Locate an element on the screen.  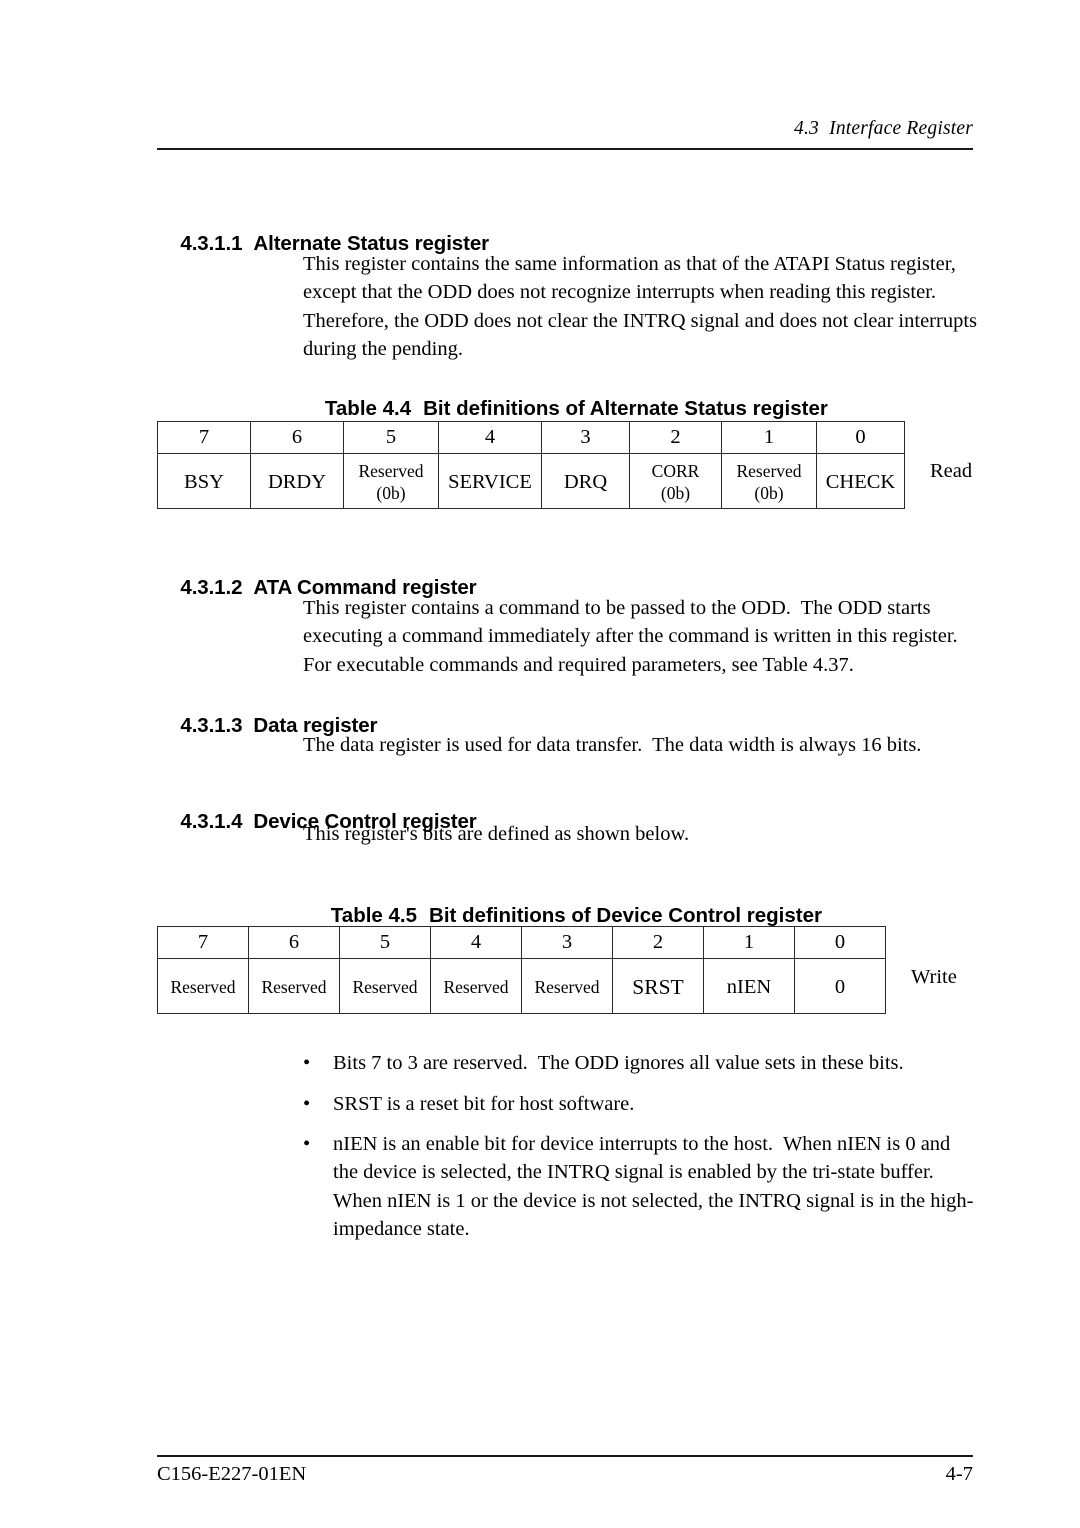
bit-name-value: CHECK is located at coordinates (860, 481).